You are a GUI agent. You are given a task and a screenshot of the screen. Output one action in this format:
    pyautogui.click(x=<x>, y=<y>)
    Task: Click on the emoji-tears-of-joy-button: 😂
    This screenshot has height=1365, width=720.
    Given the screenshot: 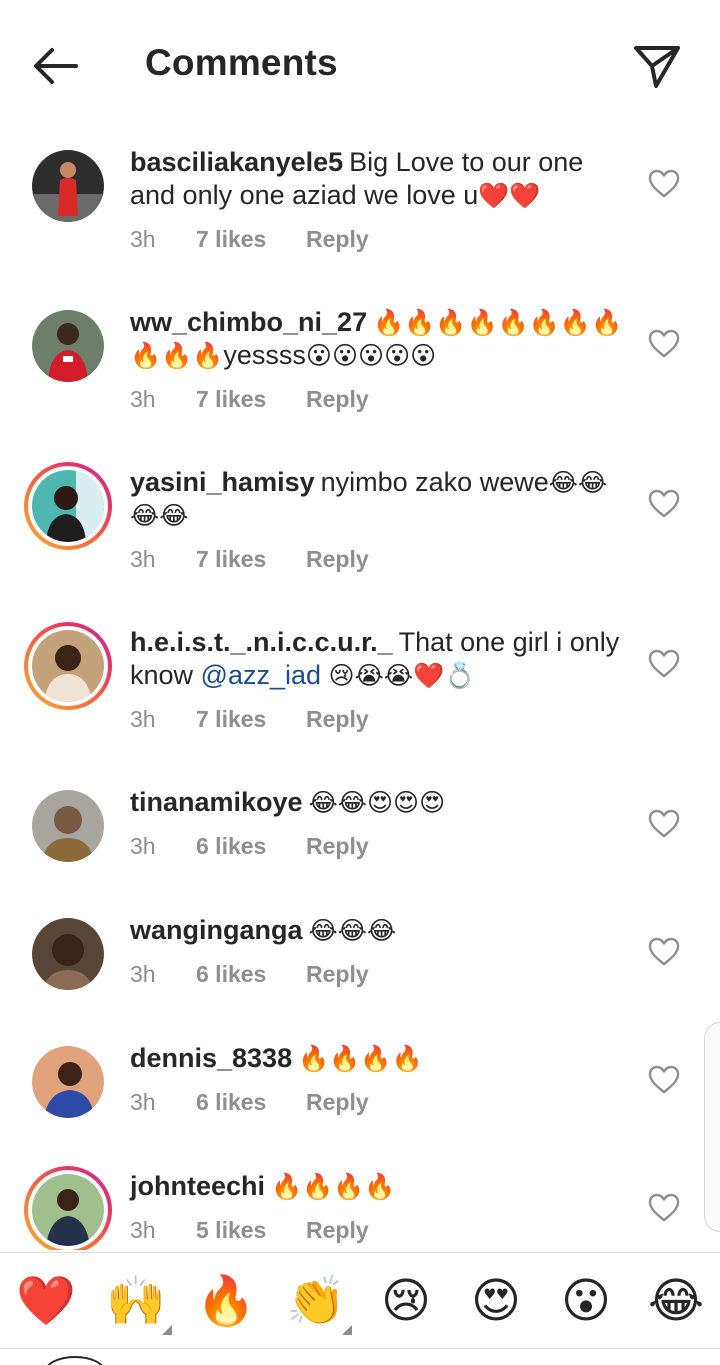 What is the action you would take?
    pyautogui.click(x=676, y=1301)
    